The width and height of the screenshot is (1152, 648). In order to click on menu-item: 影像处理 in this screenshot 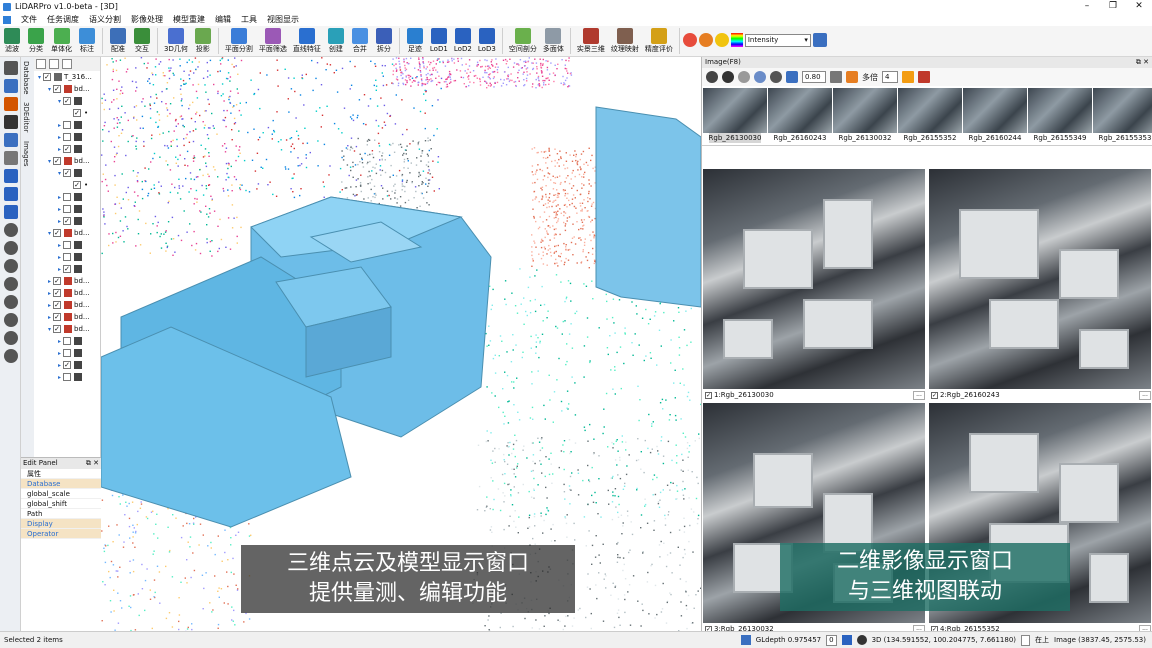, I will do `click(147, 19)`.